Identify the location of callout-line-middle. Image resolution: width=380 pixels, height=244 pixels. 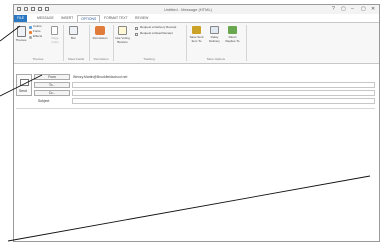
(21, 85).